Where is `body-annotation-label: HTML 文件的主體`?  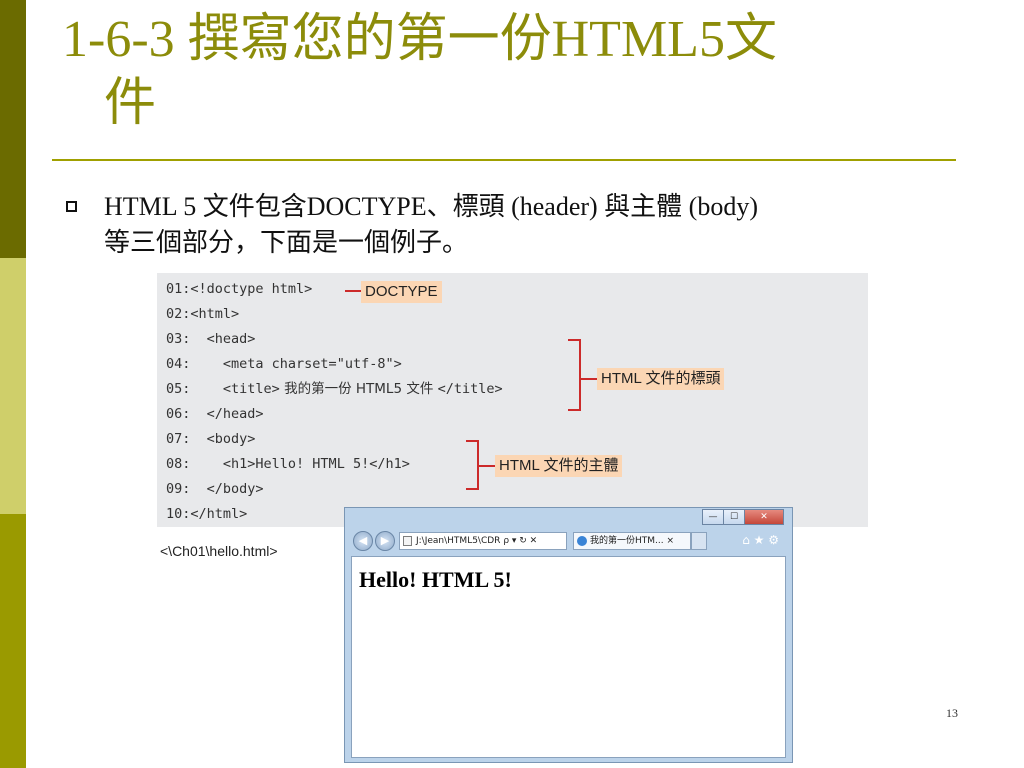
body-annotation-label: HTML 文件的主體 is located at coordinates (559, 466).